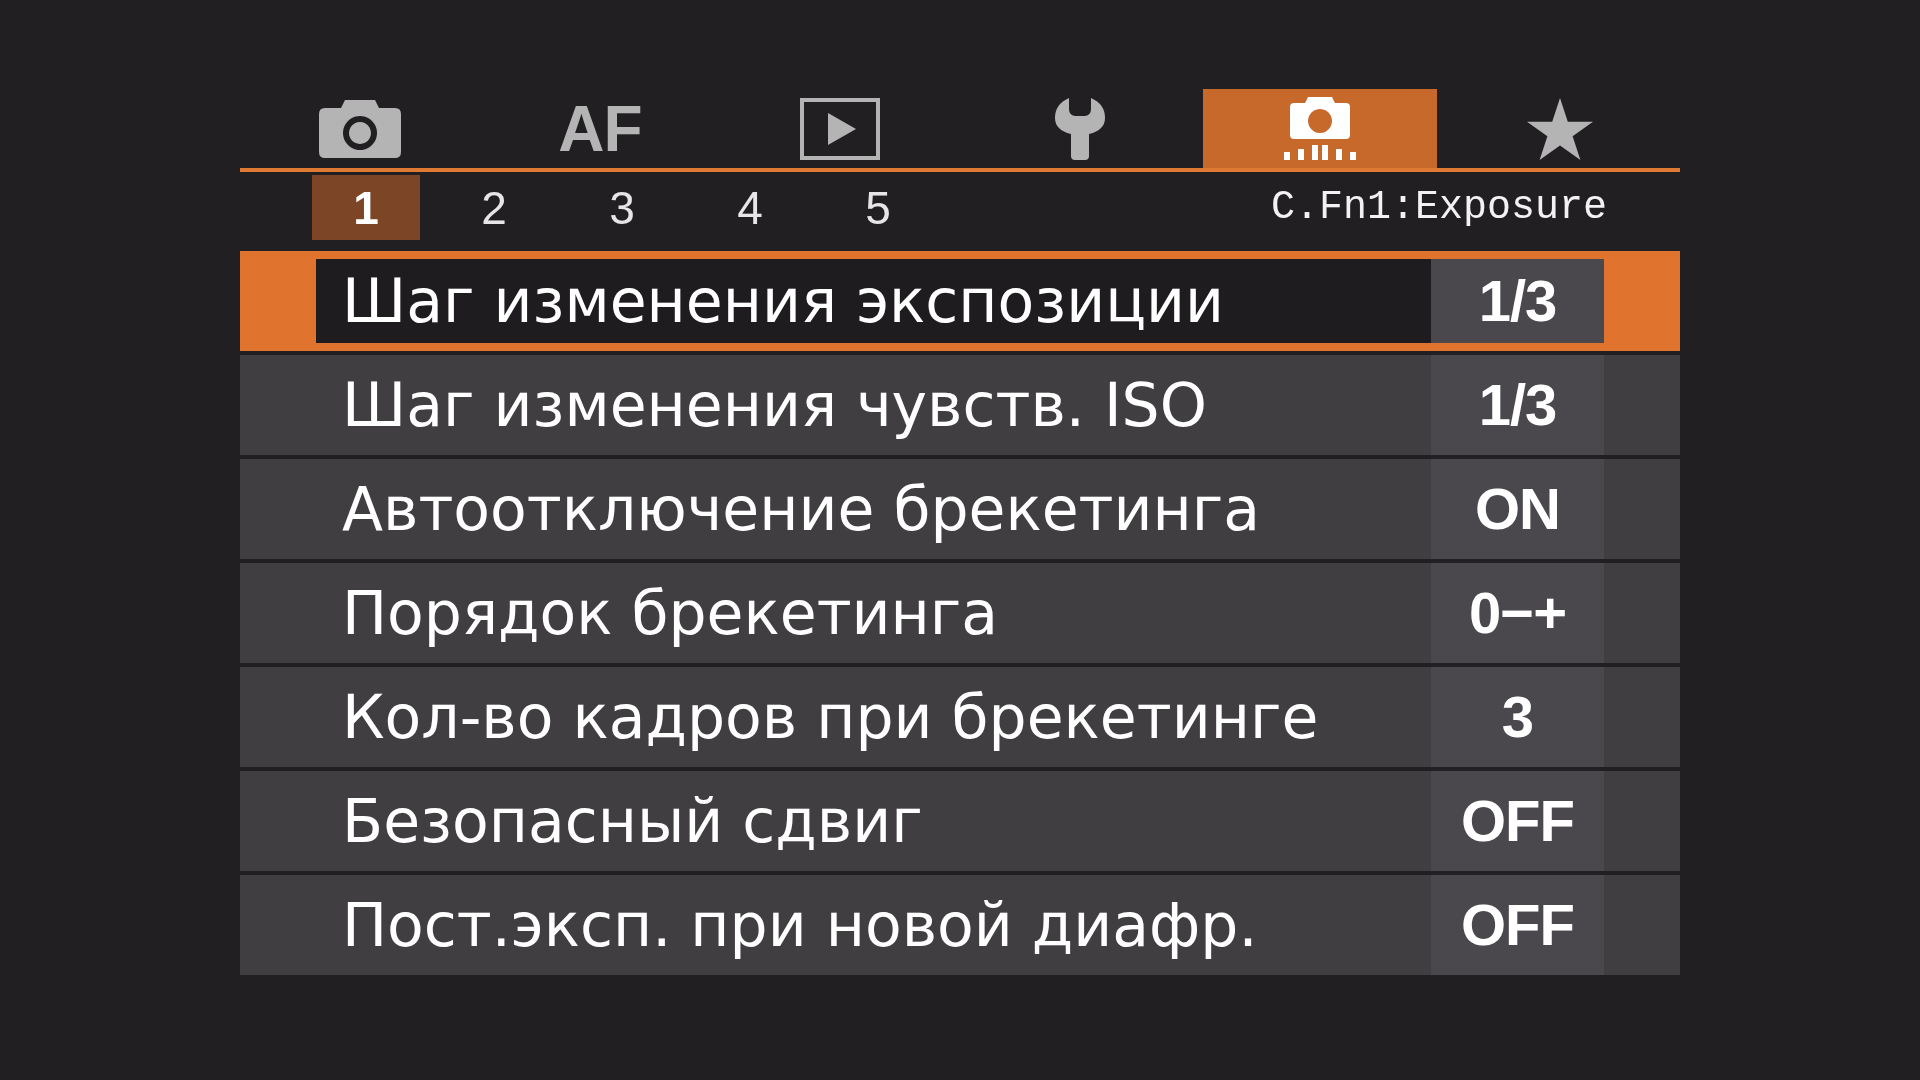 The image size is (1920, 1080). What do you see at coordinates (622, 207) in the screenshot?
I see `page-tab: 3` at bounding box center [622, 207].